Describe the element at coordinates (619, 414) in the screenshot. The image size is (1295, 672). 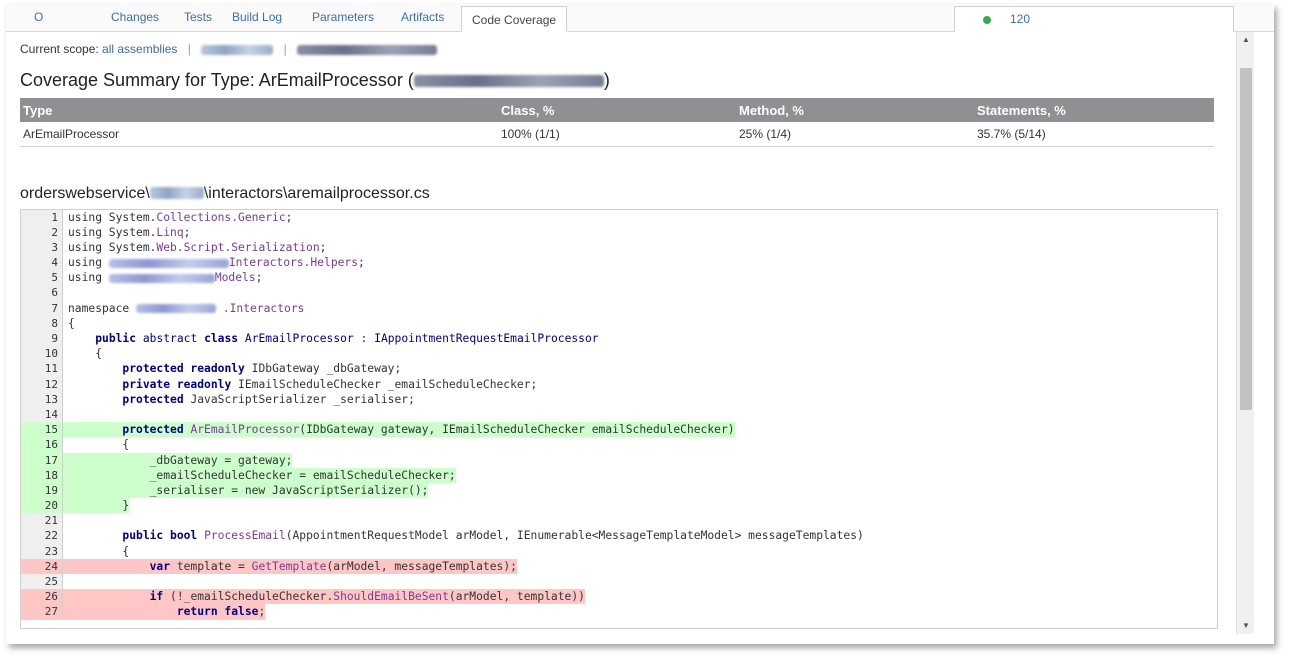
I see `code-line: 14` at that location.